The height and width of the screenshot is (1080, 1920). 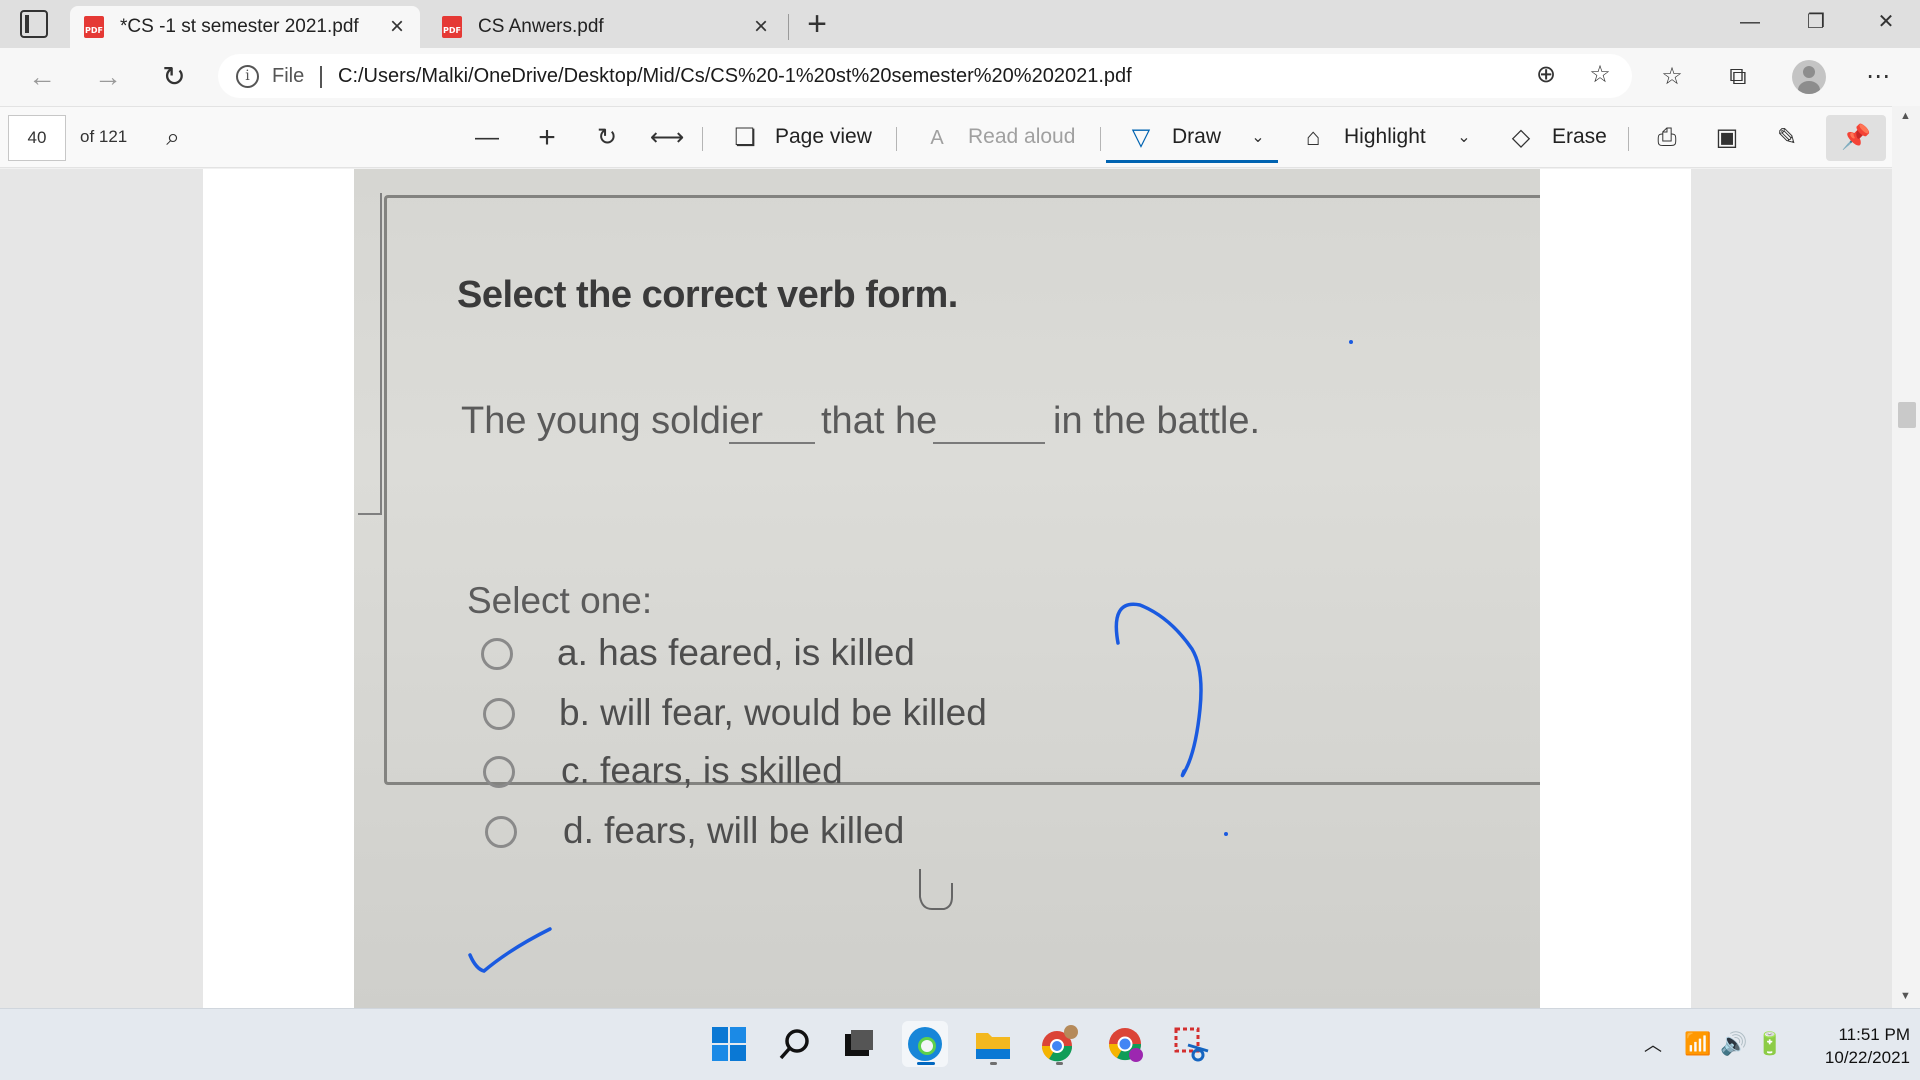 I want to click on collections-icon: ⧉, so click(x=1738, y=78).